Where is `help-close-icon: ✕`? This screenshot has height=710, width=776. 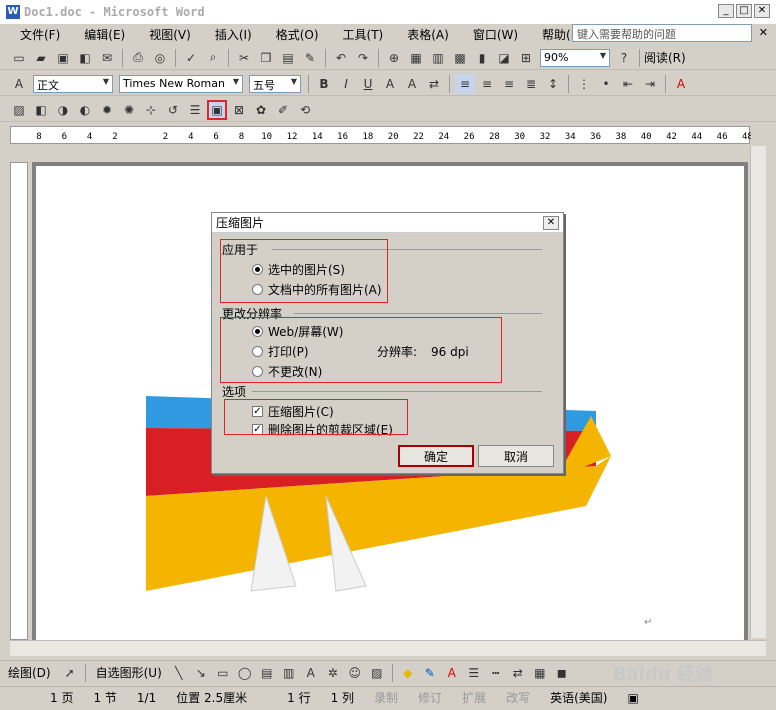 help-close-icon: ✕ is located at coordinates (763, 32).